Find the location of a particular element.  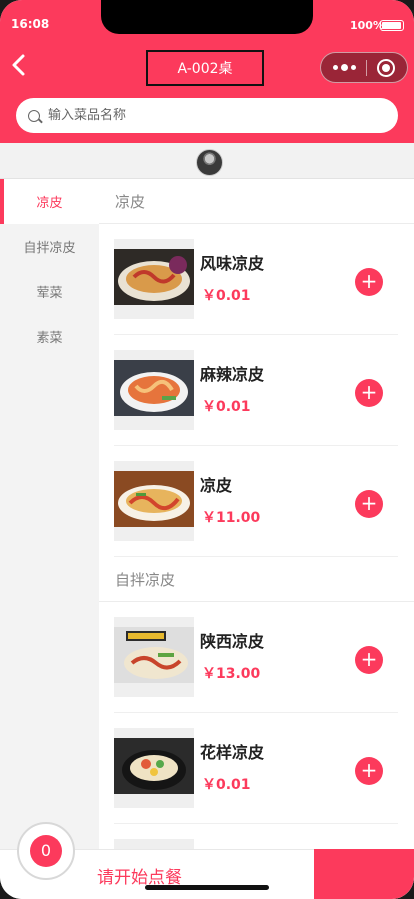

cart-button: 0 is located at coordinates (46, 851).